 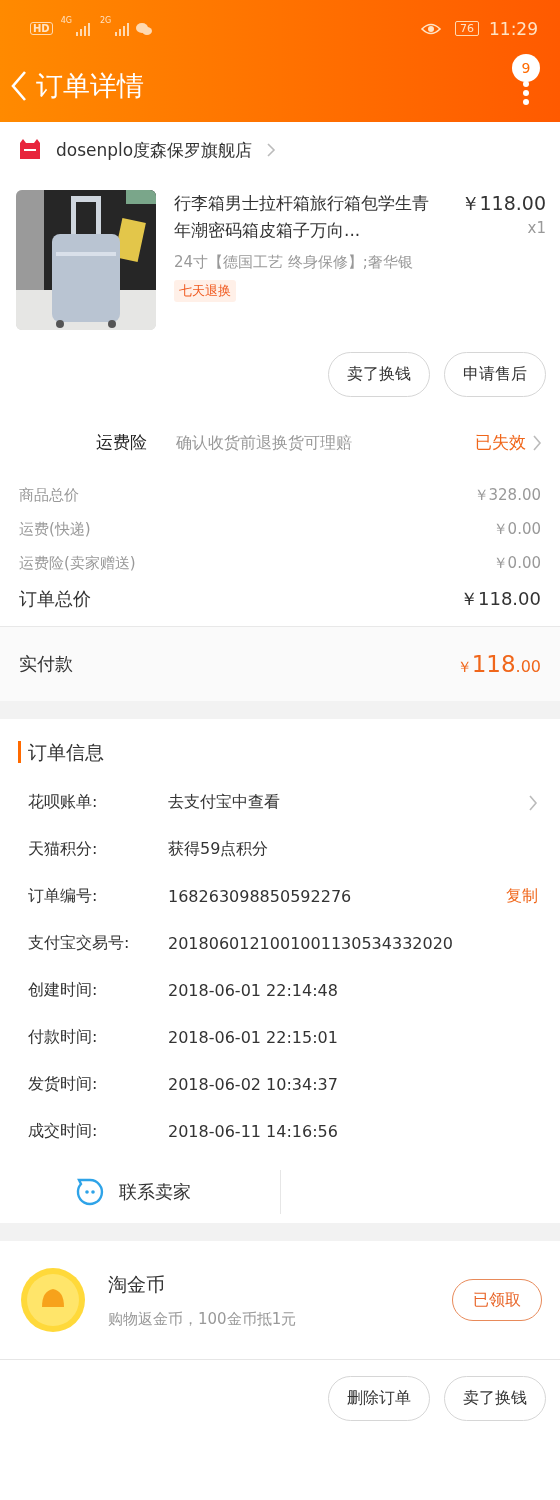 I want to click on info-label: 付款时间:, so click(x=63, y=1037).